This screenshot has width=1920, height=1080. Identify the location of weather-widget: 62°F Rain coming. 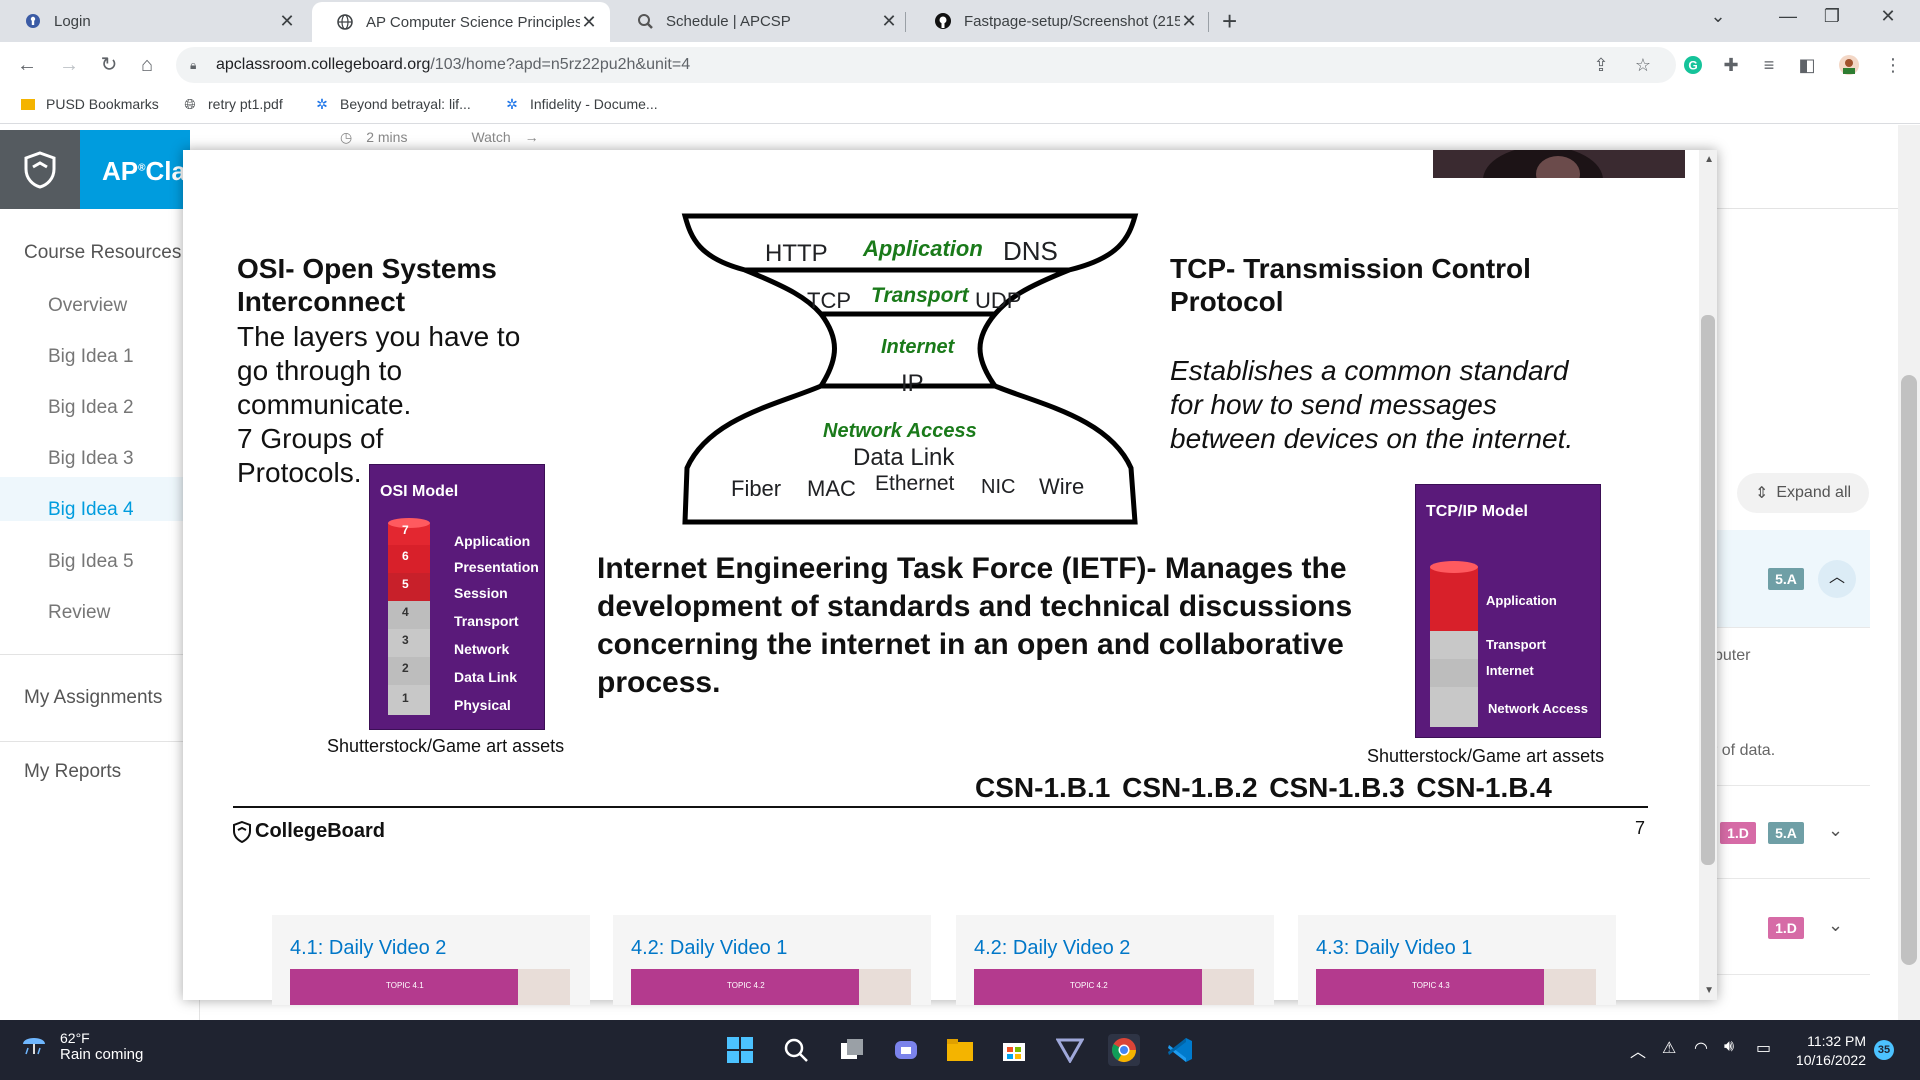
(81, 1046).